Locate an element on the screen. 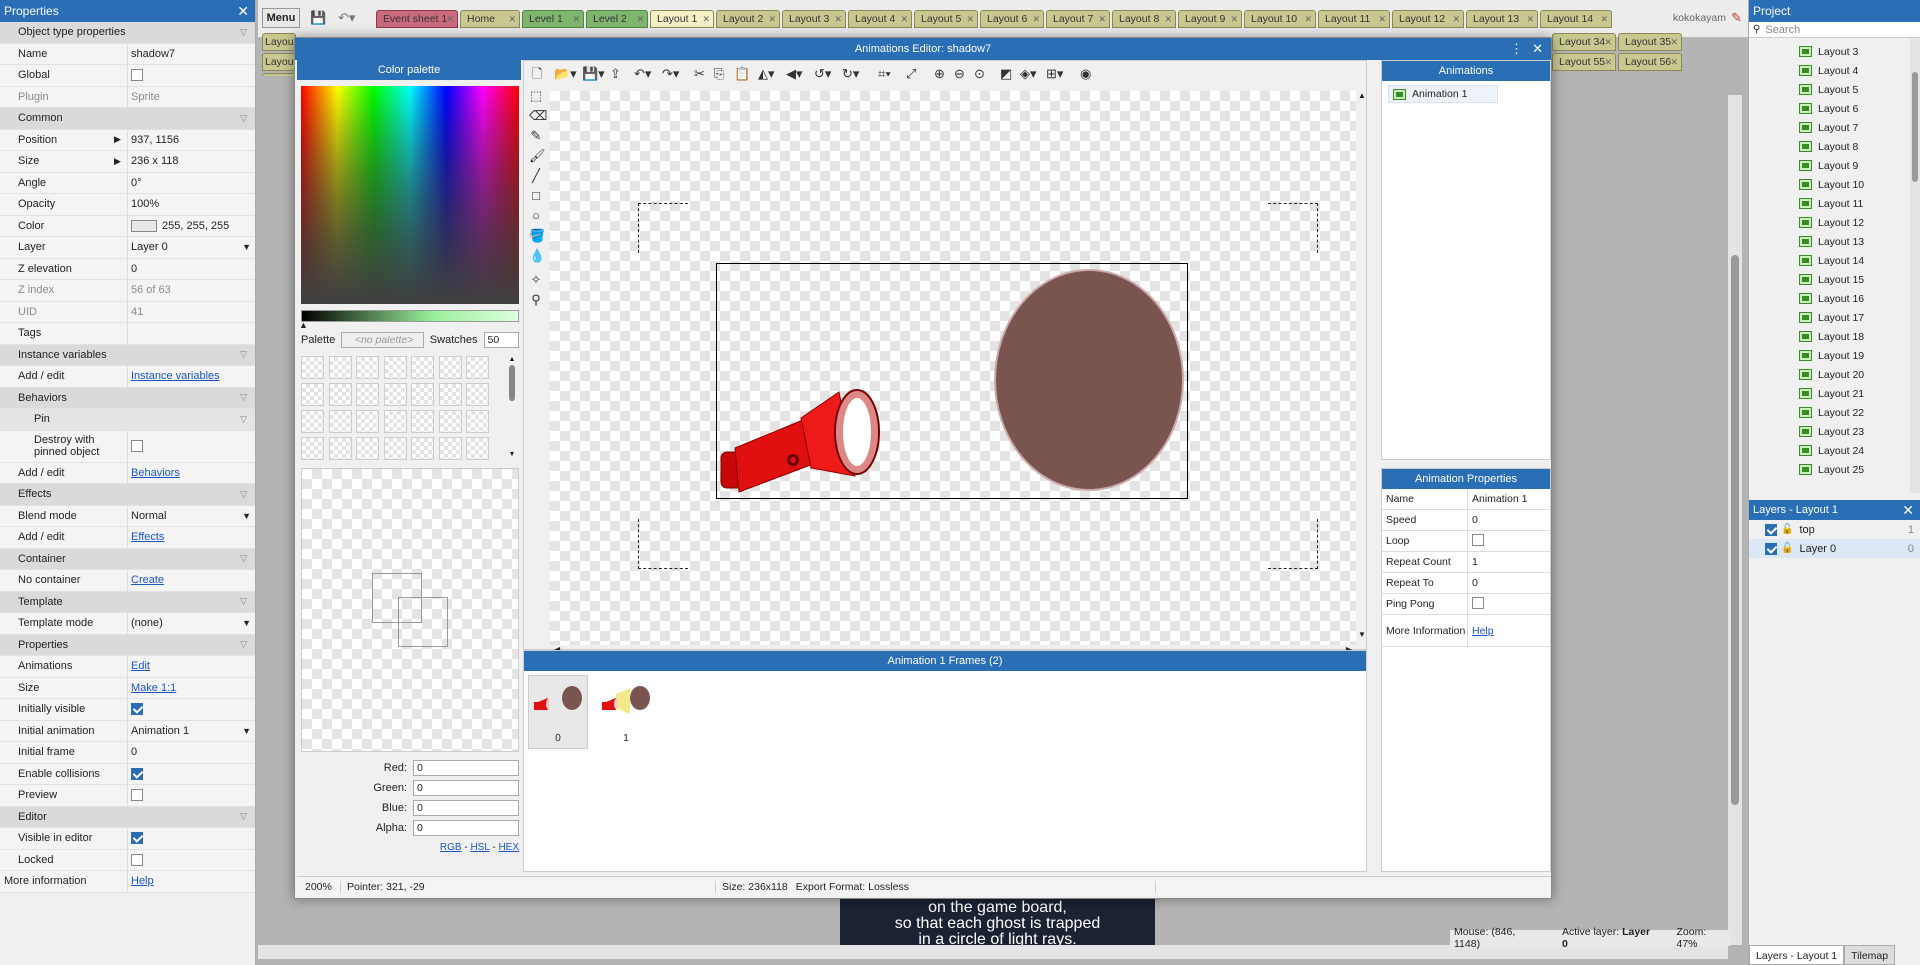  open-icon: 📂▾ is located at coordinates (565, 74).